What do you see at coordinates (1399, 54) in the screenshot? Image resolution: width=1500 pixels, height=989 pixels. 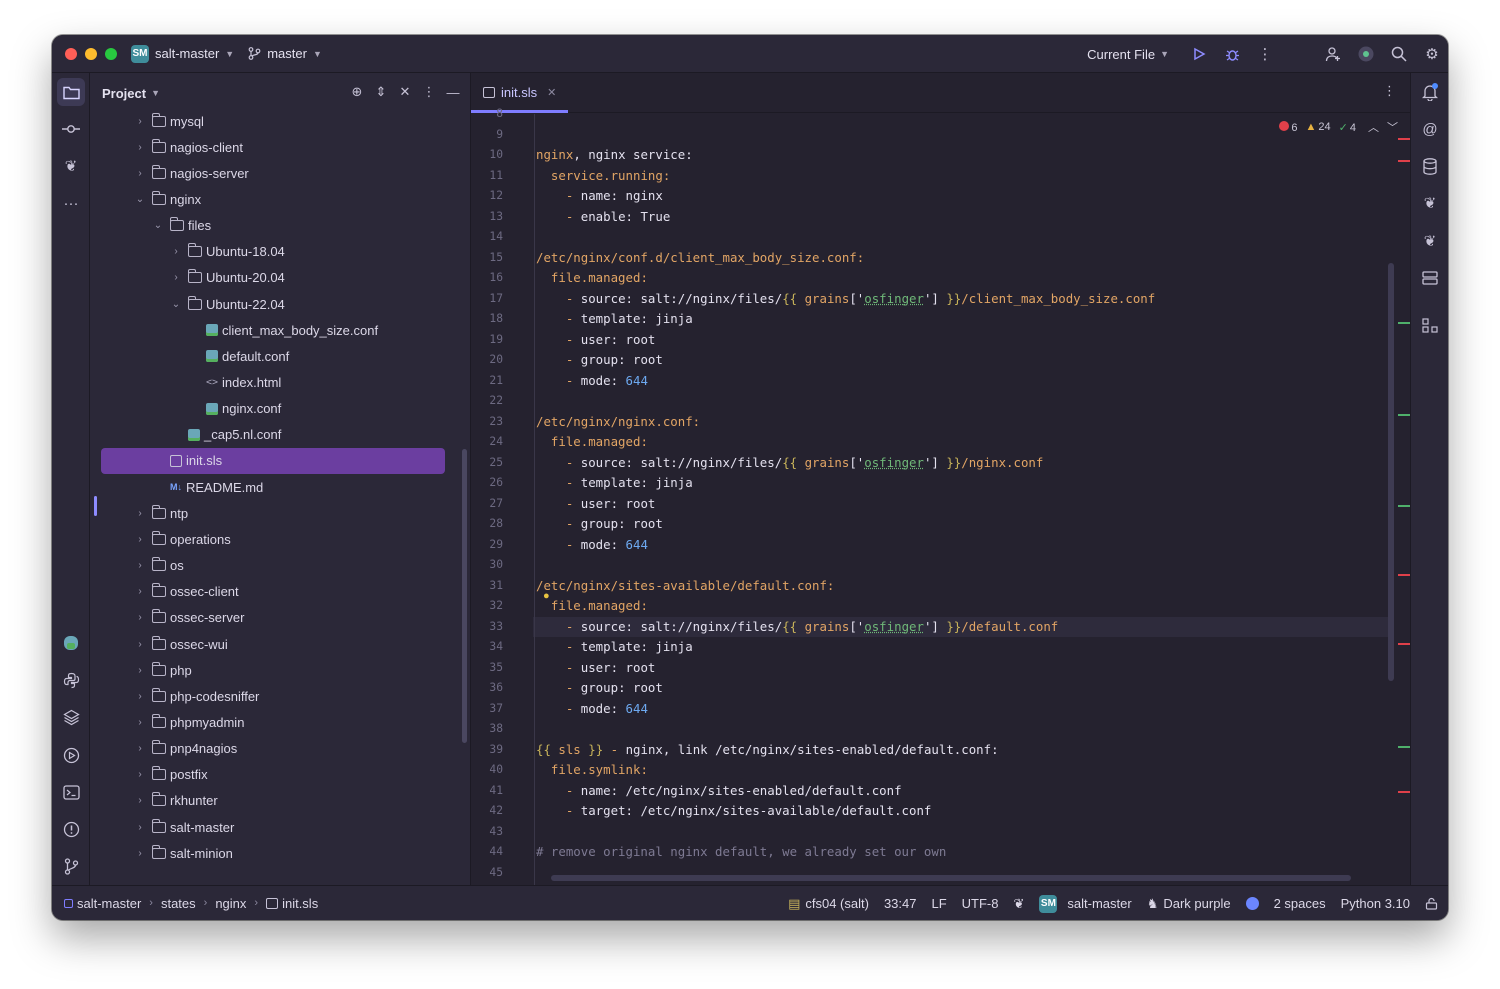 I see `search-icon` at bounding box center [1399, 54].